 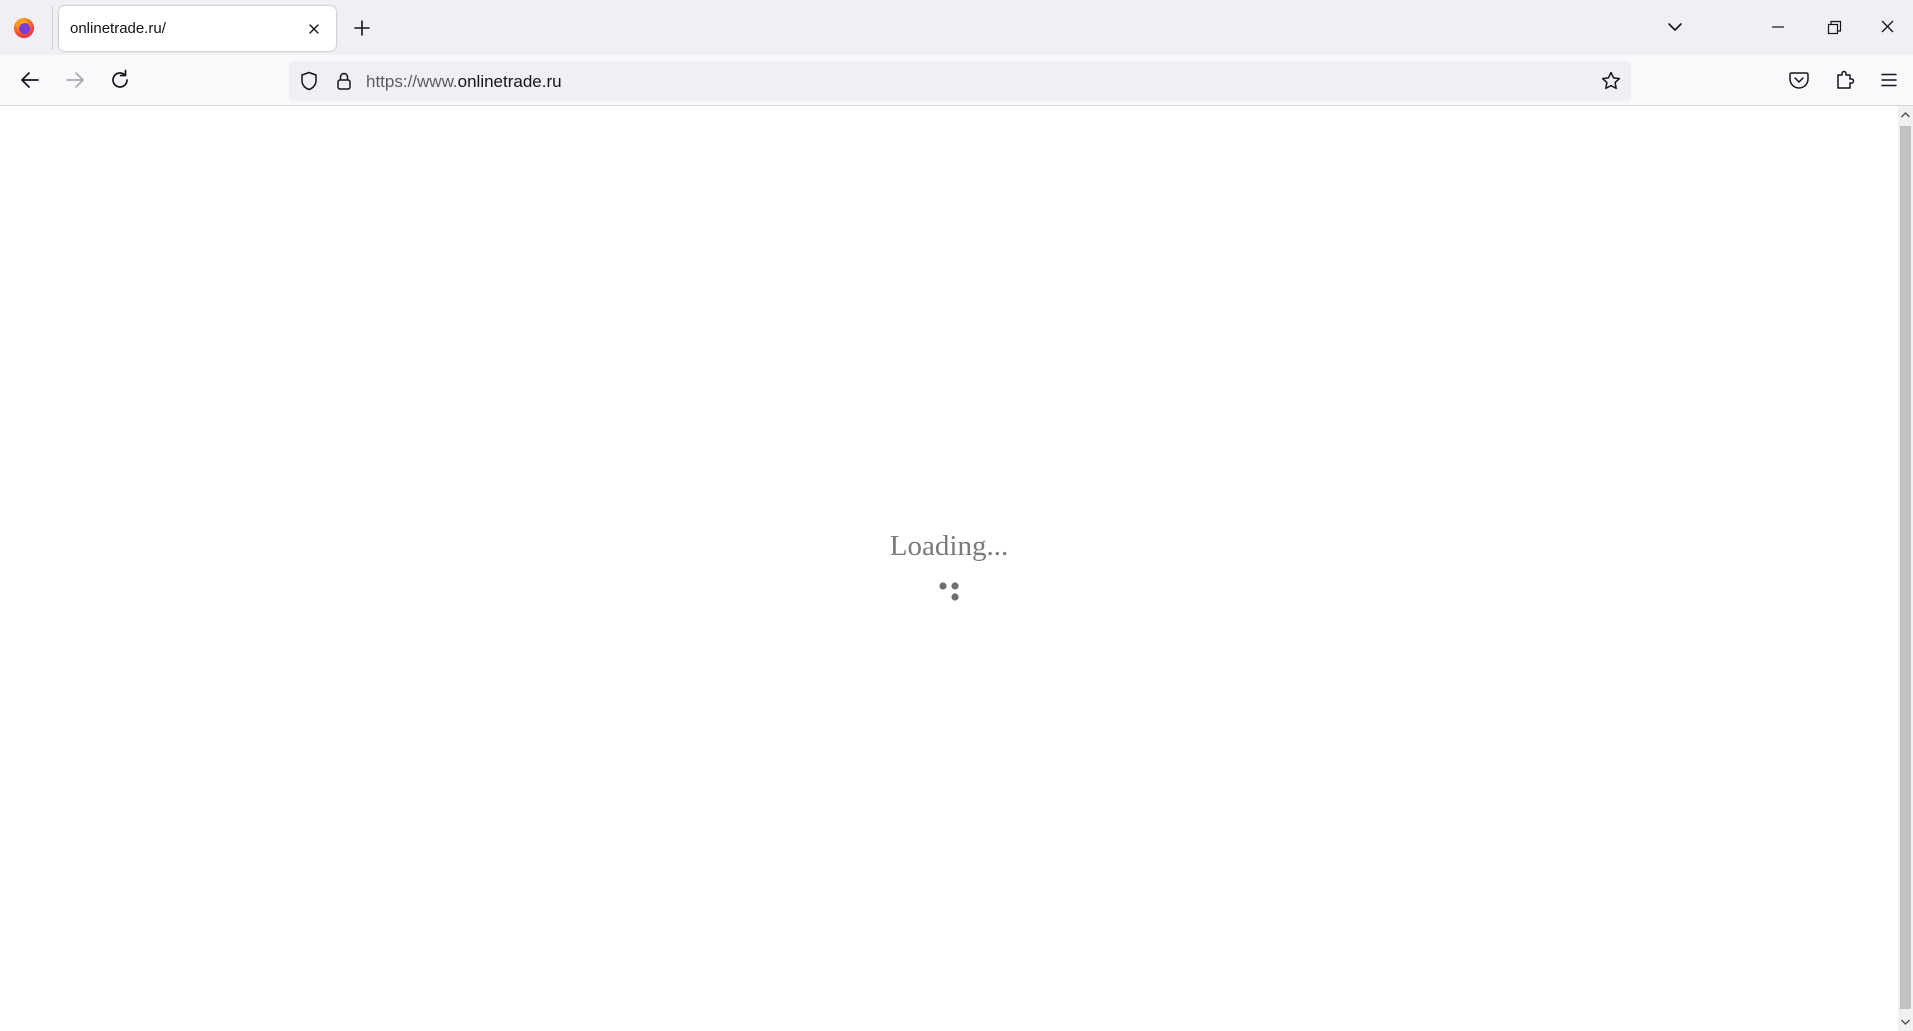 I want to click on menu-icon, so click(x=1889, y=80).